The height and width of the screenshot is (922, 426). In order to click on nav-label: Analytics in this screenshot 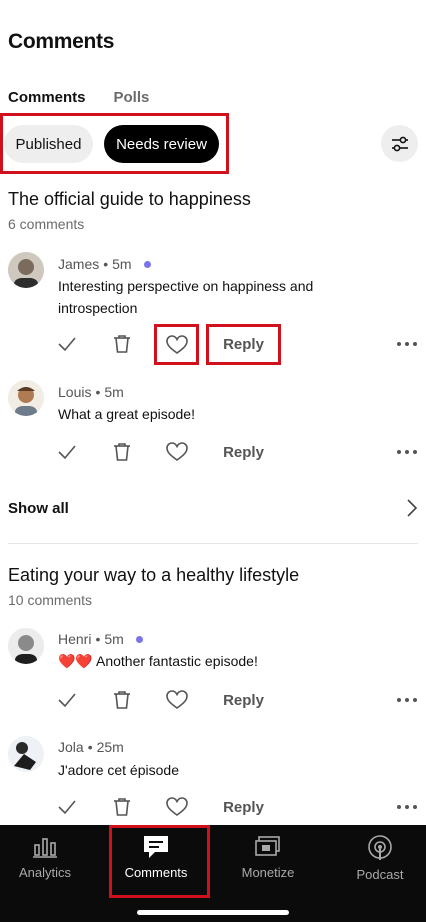, I will do `click(45, 872)`.